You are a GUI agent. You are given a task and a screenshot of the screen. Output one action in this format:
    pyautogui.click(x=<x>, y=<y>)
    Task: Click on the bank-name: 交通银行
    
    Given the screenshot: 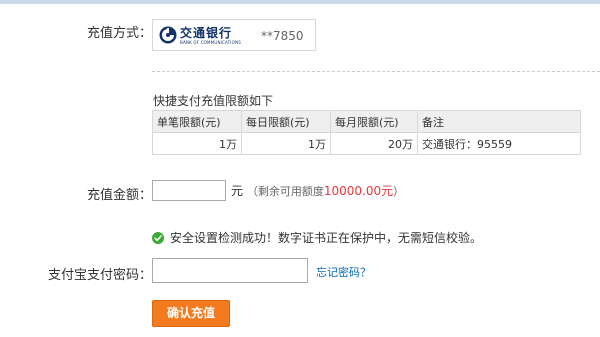 What is the action you would take?
    pyautogui.click(x=206, y=33)
    